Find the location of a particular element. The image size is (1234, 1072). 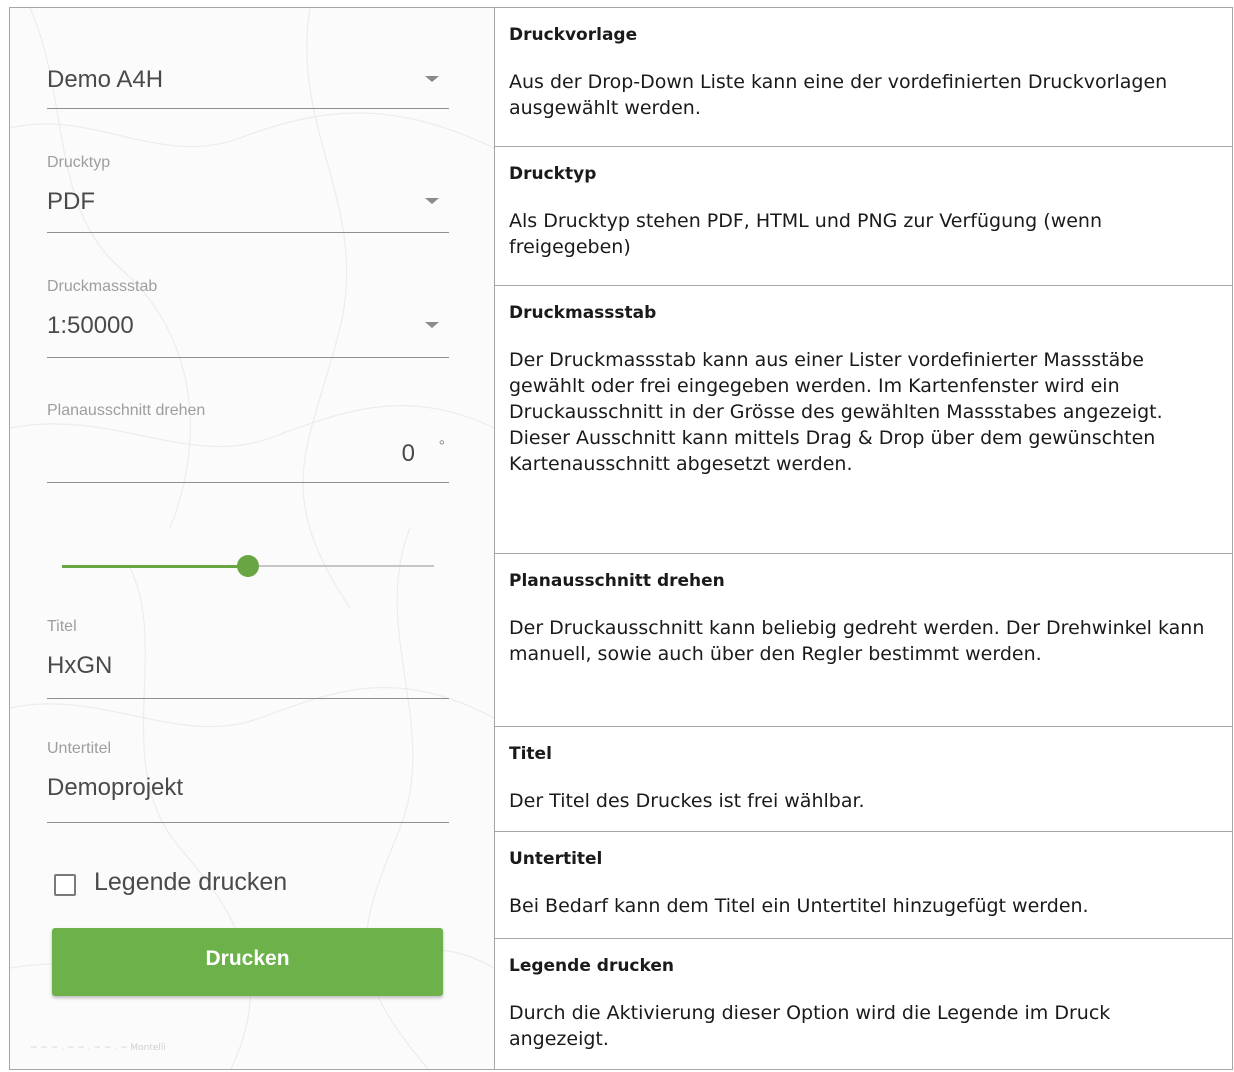

subtitle-field: Untertitel Demoprojekt is located at coordinates (248, 781).